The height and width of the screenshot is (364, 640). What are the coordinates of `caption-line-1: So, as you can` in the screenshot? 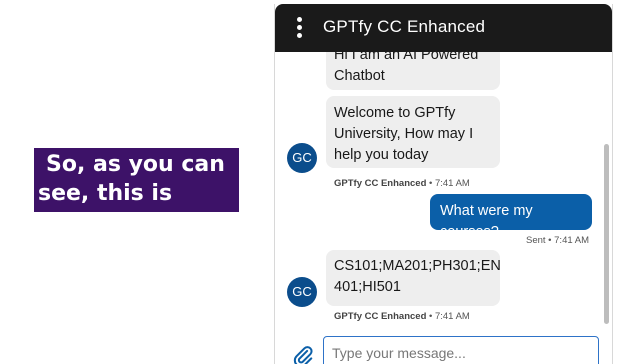 It's located at (135, 164).